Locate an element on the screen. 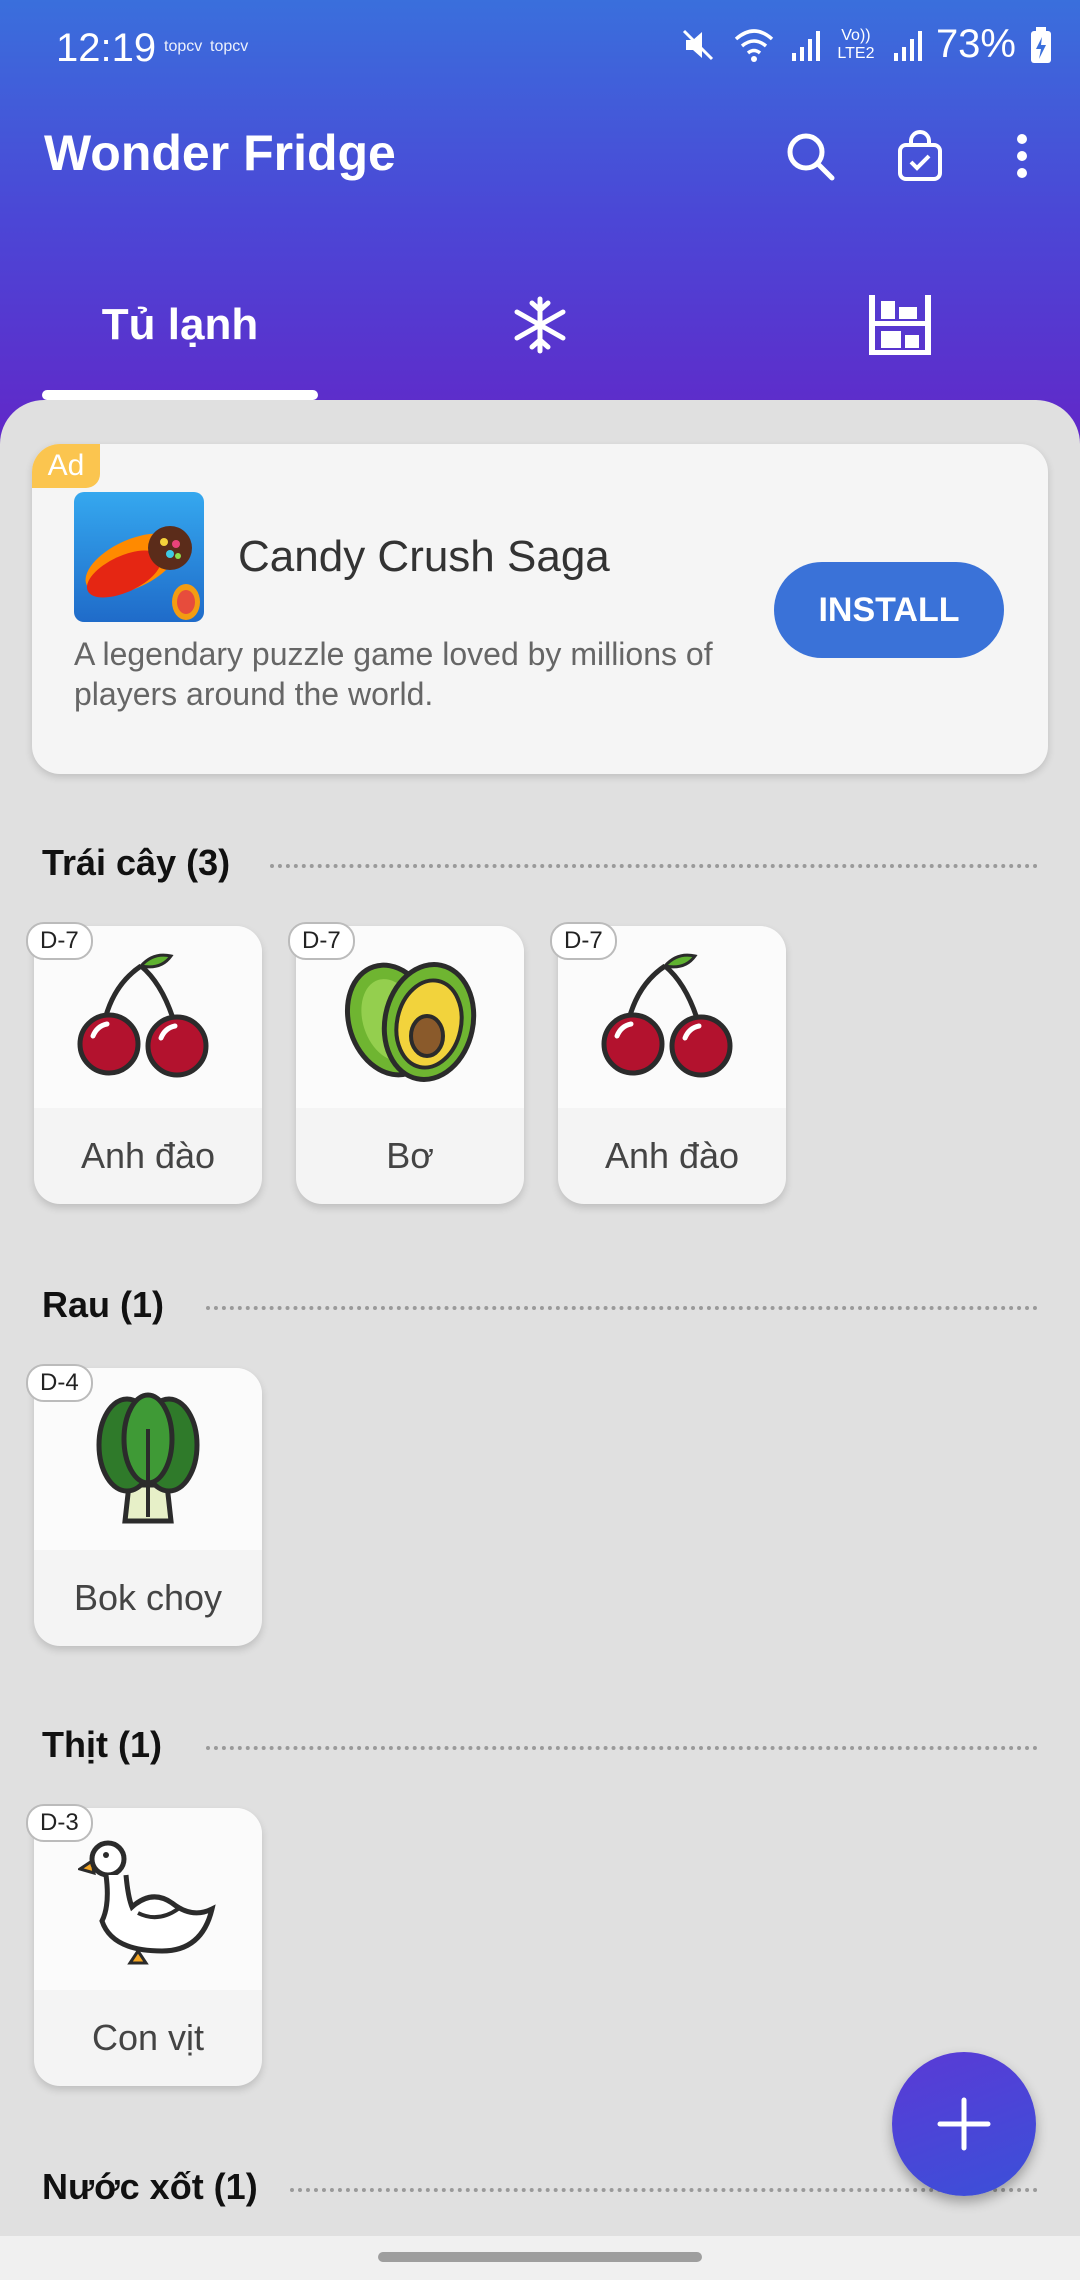 This screenshot has width=1080, height=2280. mute-icon is located at coordinates (697, 44).